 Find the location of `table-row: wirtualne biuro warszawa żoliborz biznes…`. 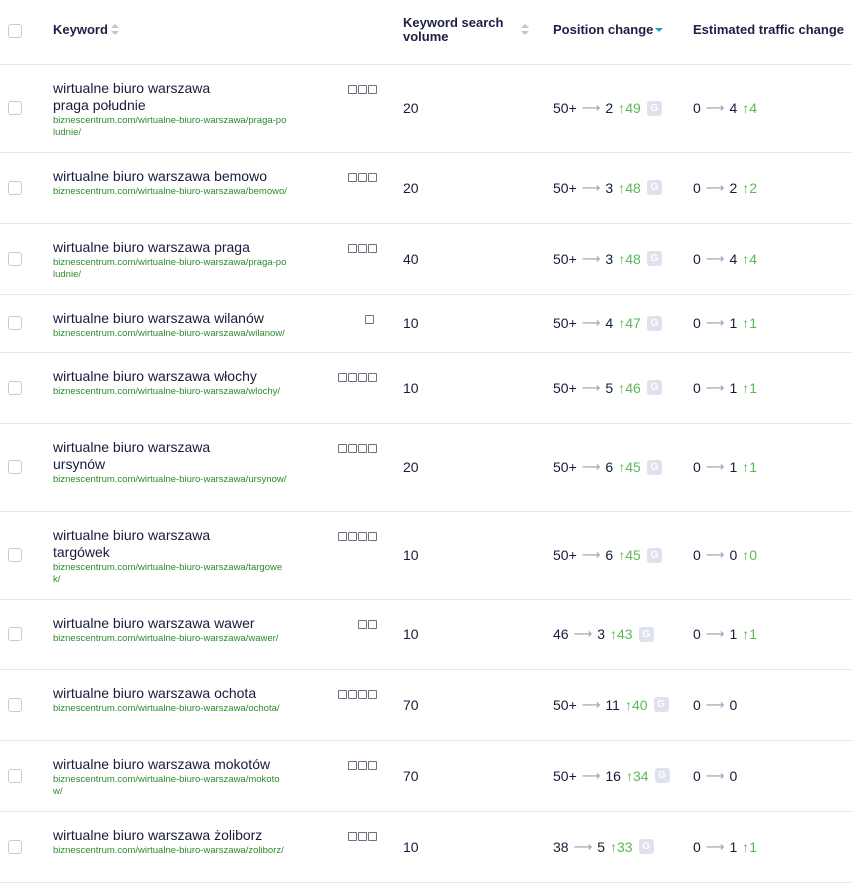

table-row: wirtualne biuro warszawa żoliborz biznes… is located at coordinates (426, 847).